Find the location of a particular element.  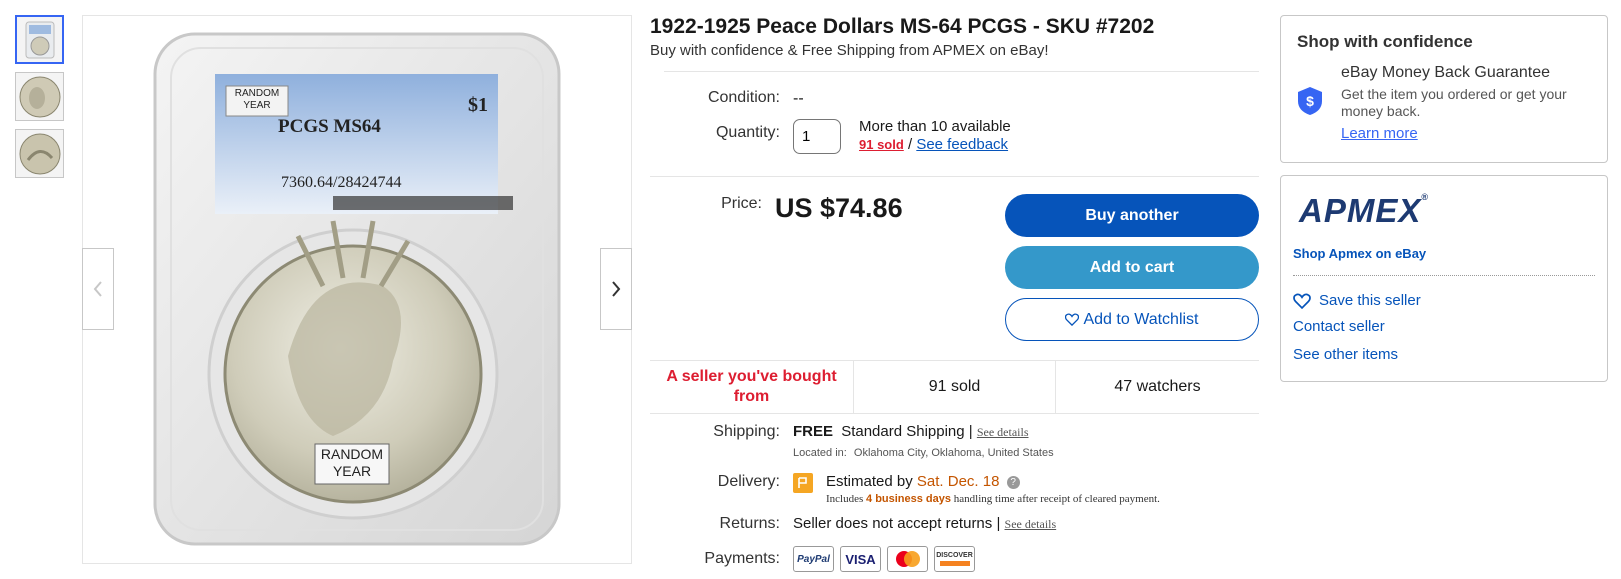

chevron-right-icon is located at coordinates (616, 289).